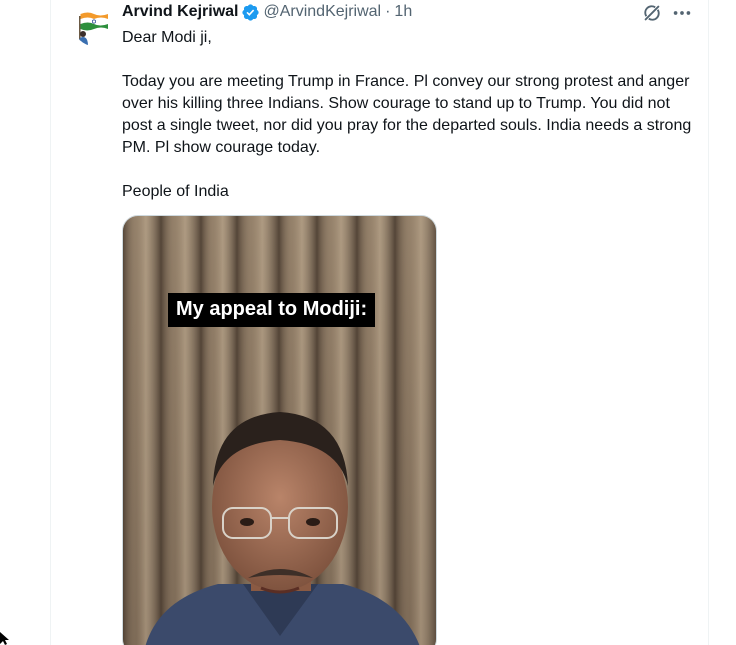 This screenshot has height=645, width=736. What do you see at coordinates (250, 12) in the screenshot?
I see `verified-badge-icon` at bounding box center [250, 12].